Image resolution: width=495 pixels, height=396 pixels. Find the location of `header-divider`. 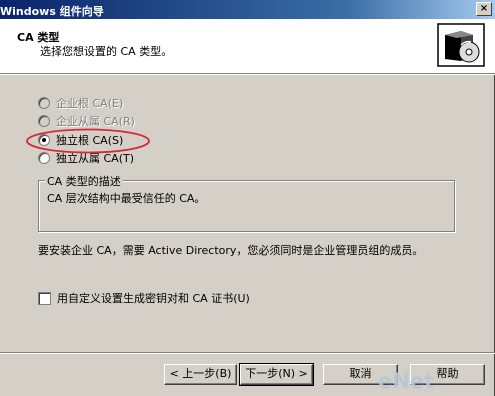

header-divider is located at coordinates (247, 74).